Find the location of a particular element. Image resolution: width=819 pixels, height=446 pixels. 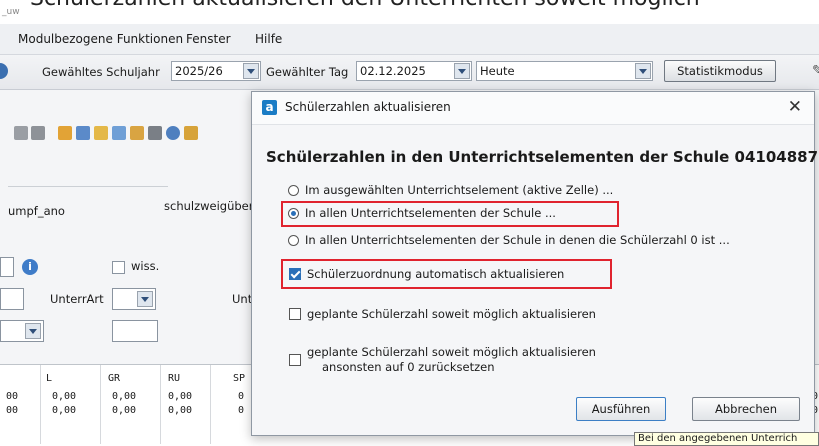

checkbox-geplant is located at coordinates (295, 314).